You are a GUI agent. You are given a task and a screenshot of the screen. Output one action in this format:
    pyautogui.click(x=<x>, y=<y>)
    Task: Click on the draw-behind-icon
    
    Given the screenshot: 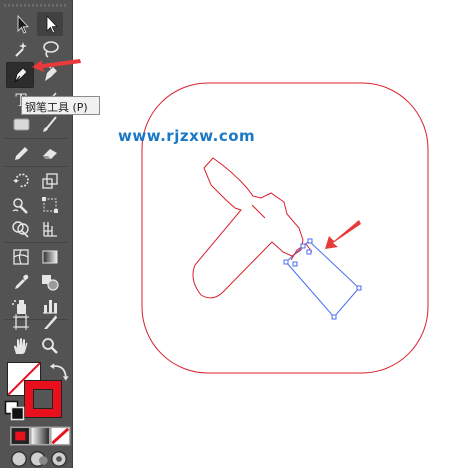 What is the action you would take?
    pyautogui.click(x=37, y=457)
    